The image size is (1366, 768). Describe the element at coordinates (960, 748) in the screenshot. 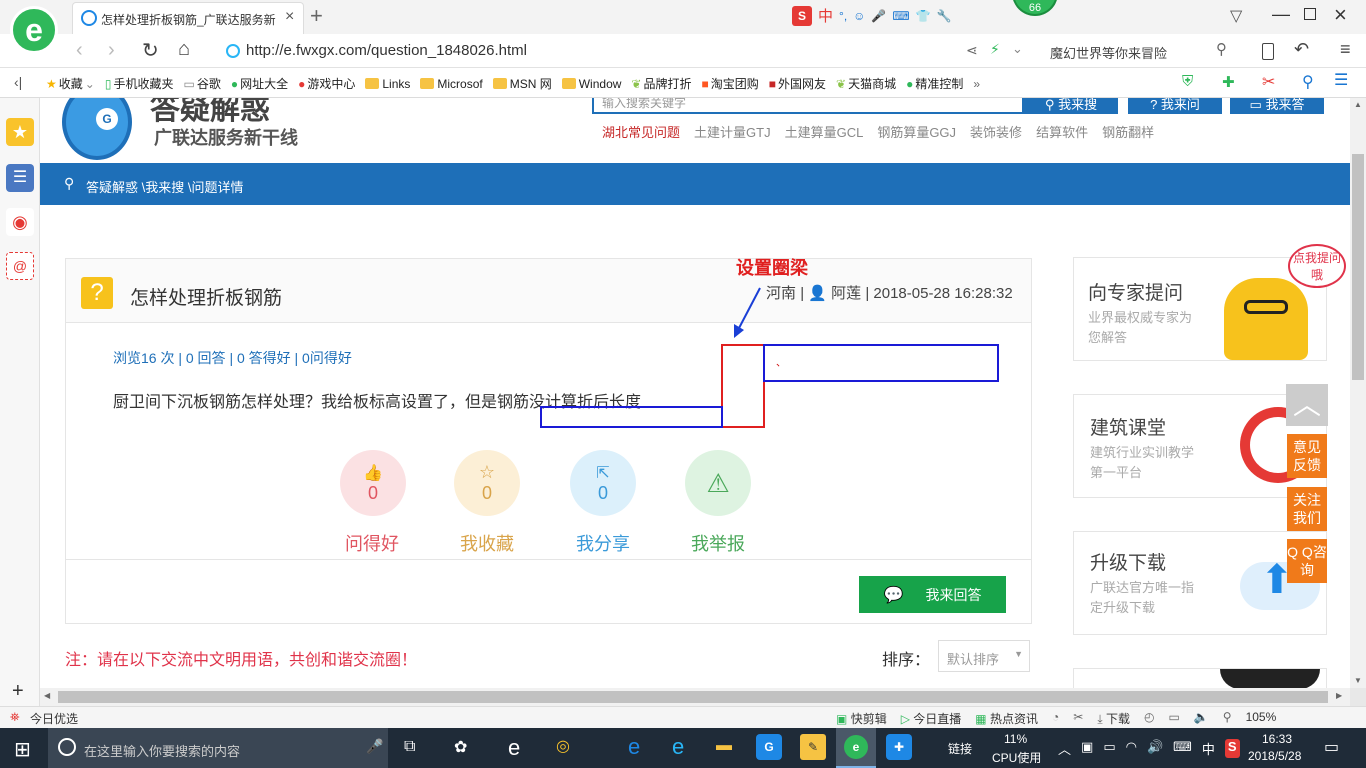

I see `network-label: 链接` at that location.